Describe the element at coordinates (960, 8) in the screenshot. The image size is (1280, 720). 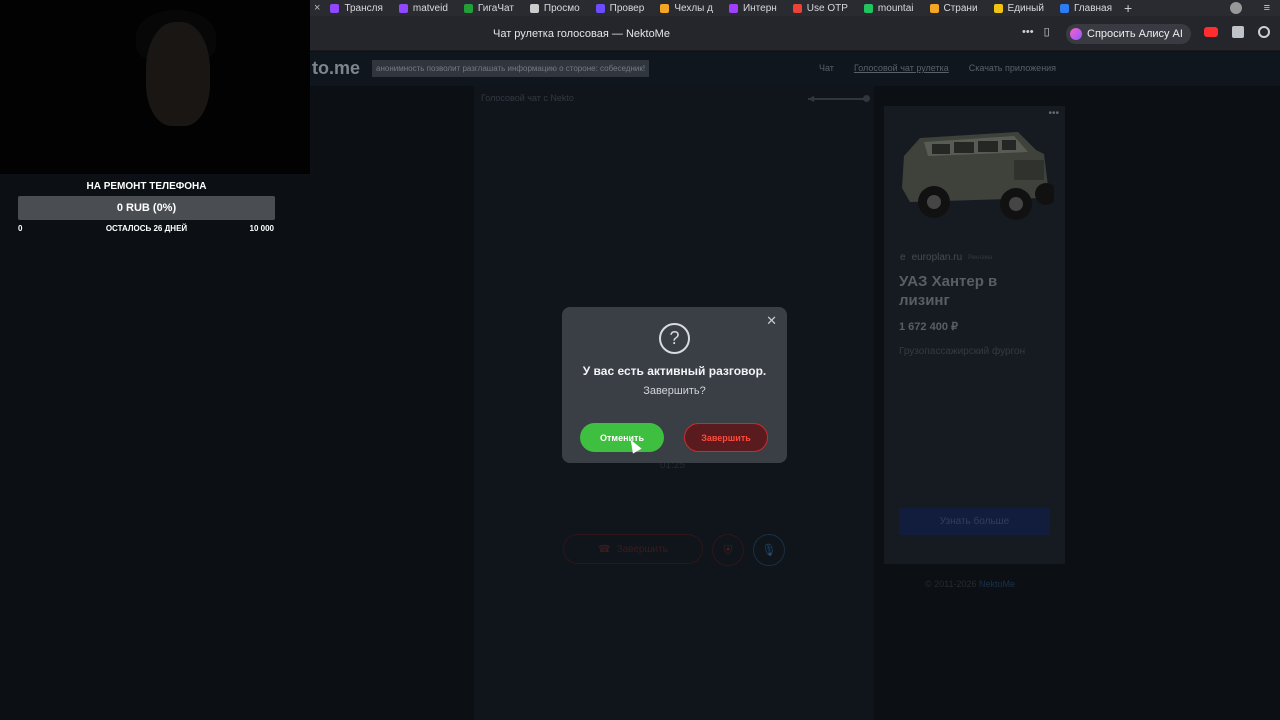
I see `tab-label: Страни` at that location.